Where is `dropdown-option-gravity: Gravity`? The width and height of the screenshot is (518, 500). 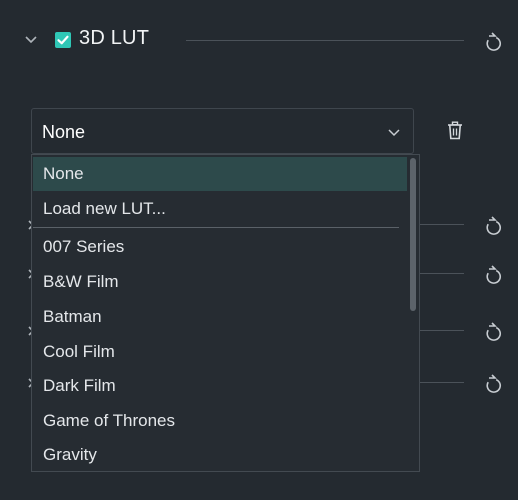
dropdown-option-gravity: Gravity is located at coordinates (220, 454).